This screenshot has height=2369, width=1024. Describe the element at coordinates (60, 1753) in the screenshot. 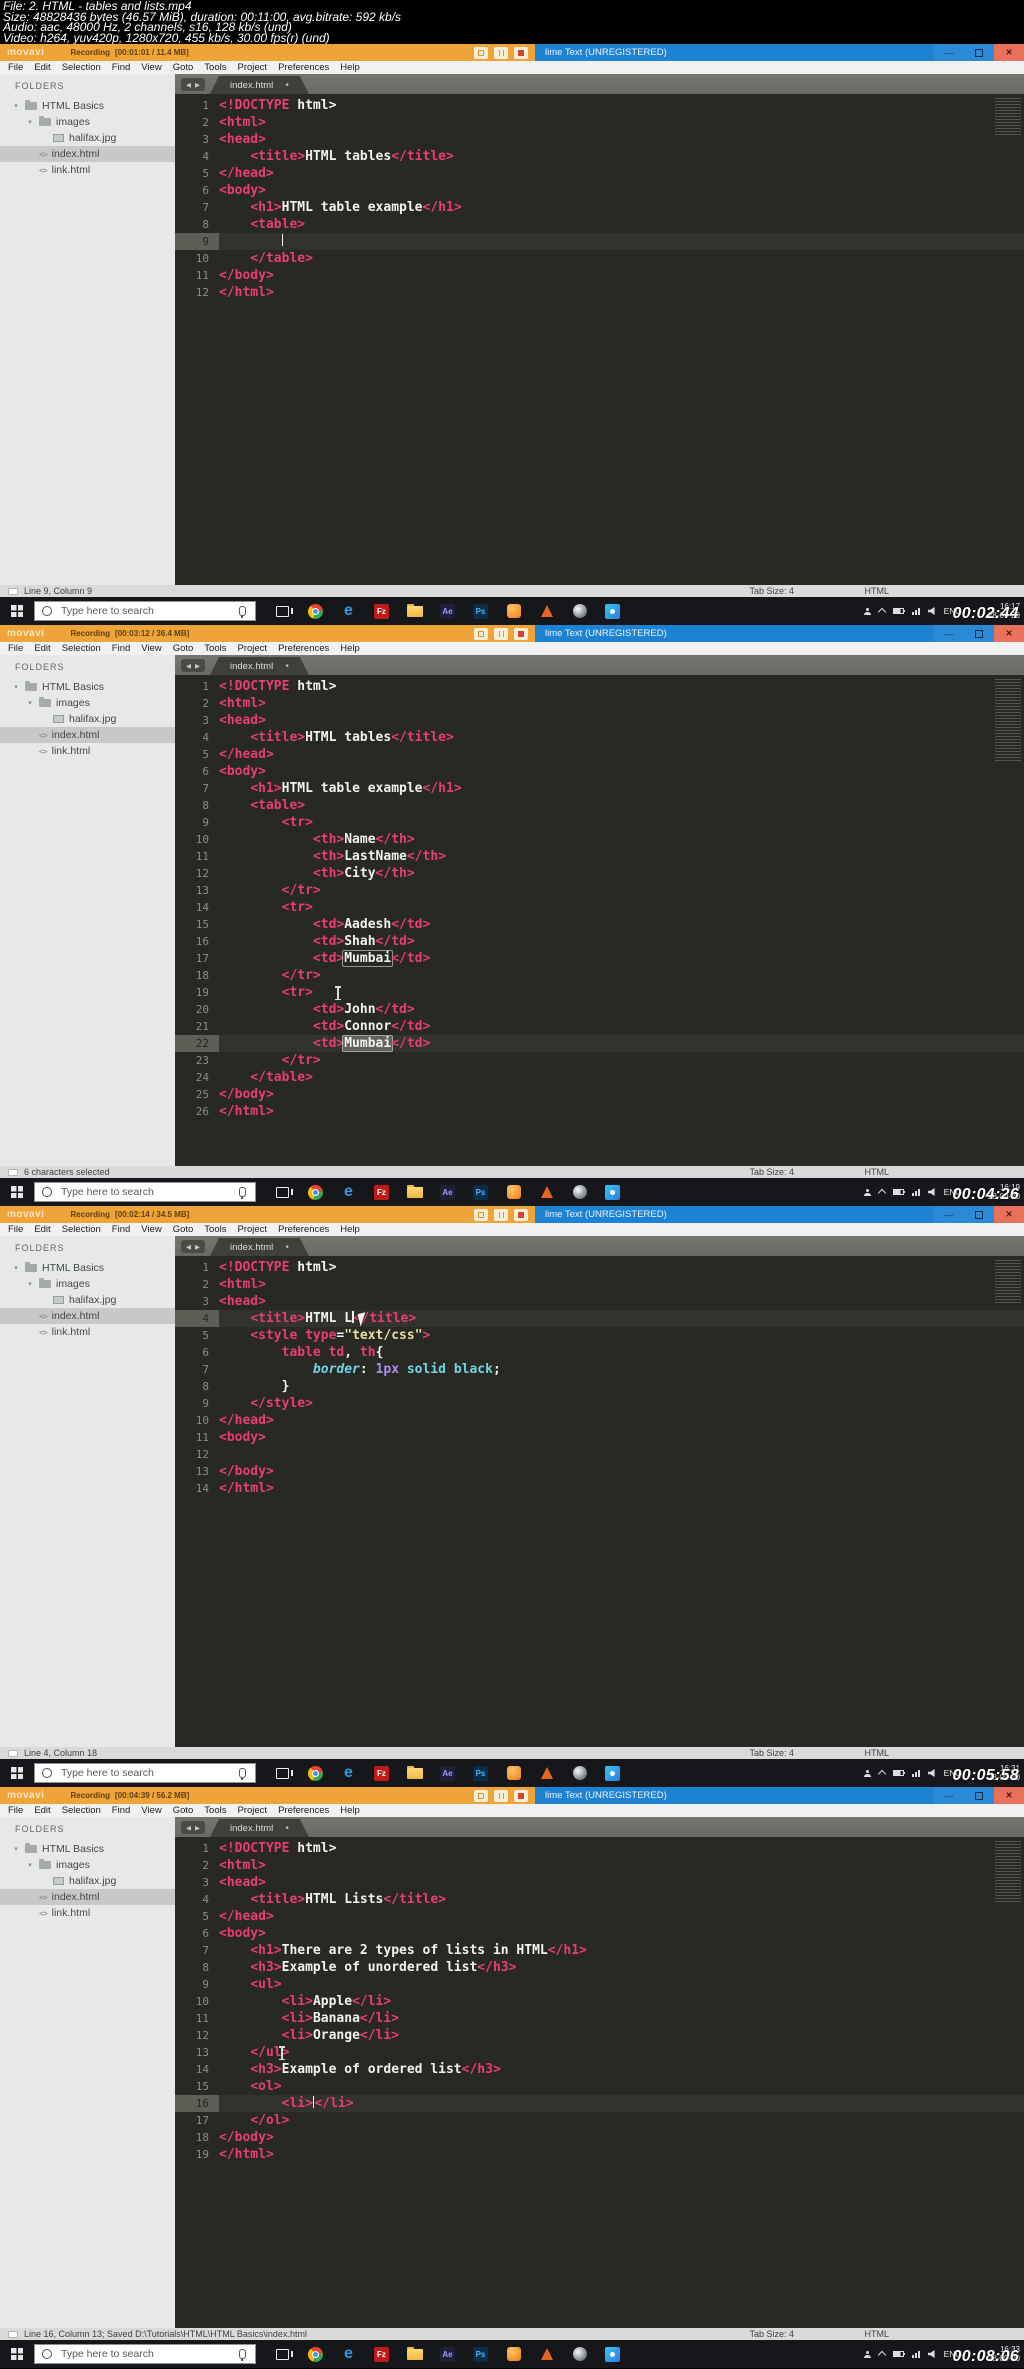

I see `cursor-position-status: Line 4, Column 18` at that location.